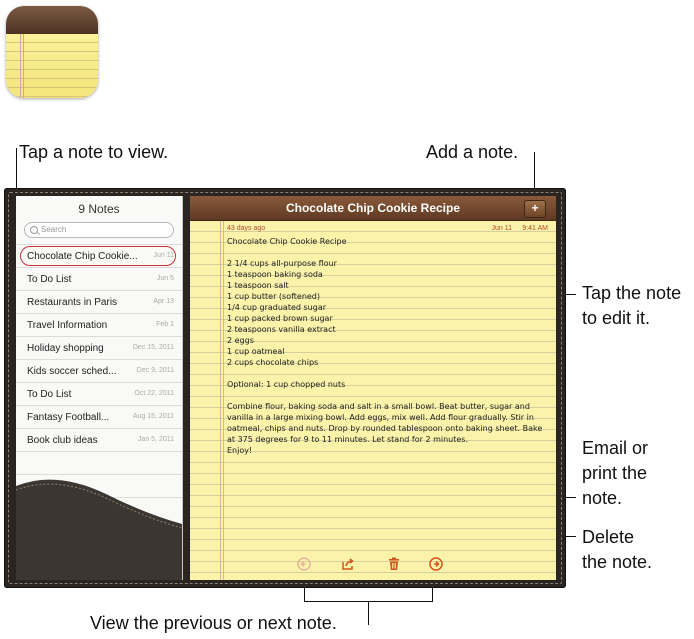 Image resolution: width=694 pixels, height=639 pixels. Describe the element at coordinates (67, 325) in the screenshot. I see `note-title: Travel Information` at that location.